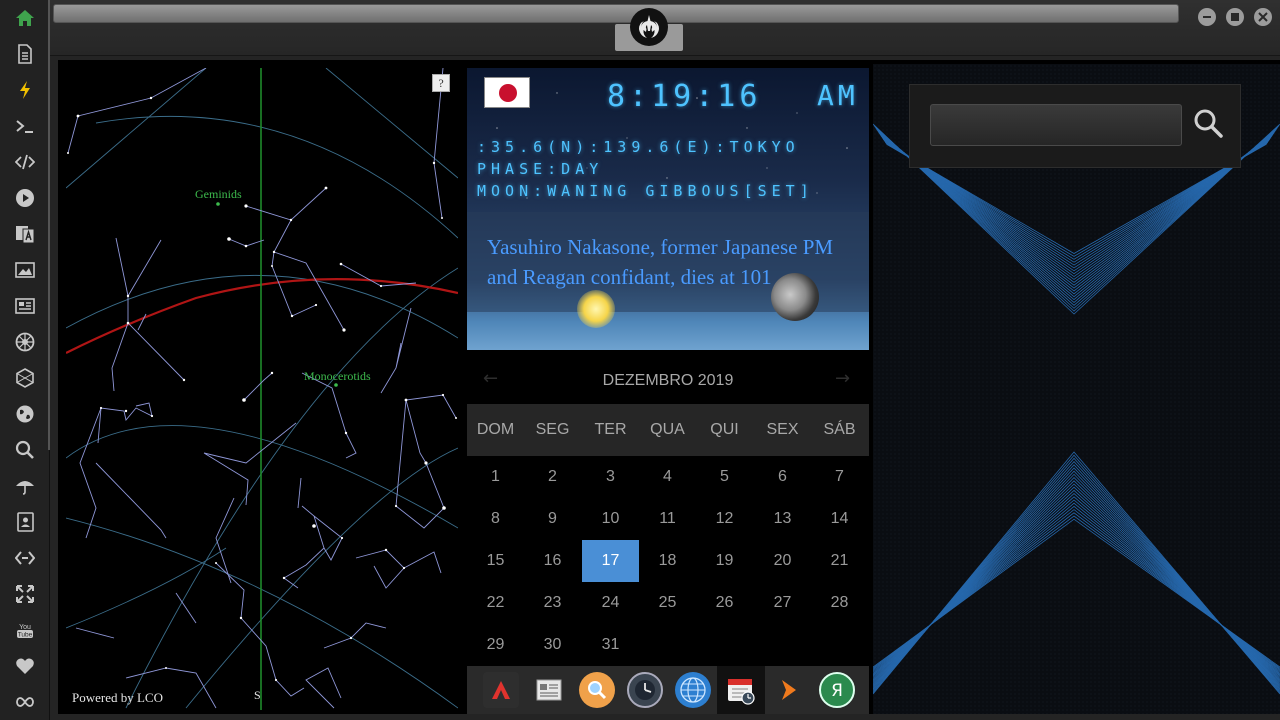 The height and width of the screenshot is (720, 1280). Describe the element at coordinates (1207, 17) in the screenshot. I see `minimize-button` at that location.